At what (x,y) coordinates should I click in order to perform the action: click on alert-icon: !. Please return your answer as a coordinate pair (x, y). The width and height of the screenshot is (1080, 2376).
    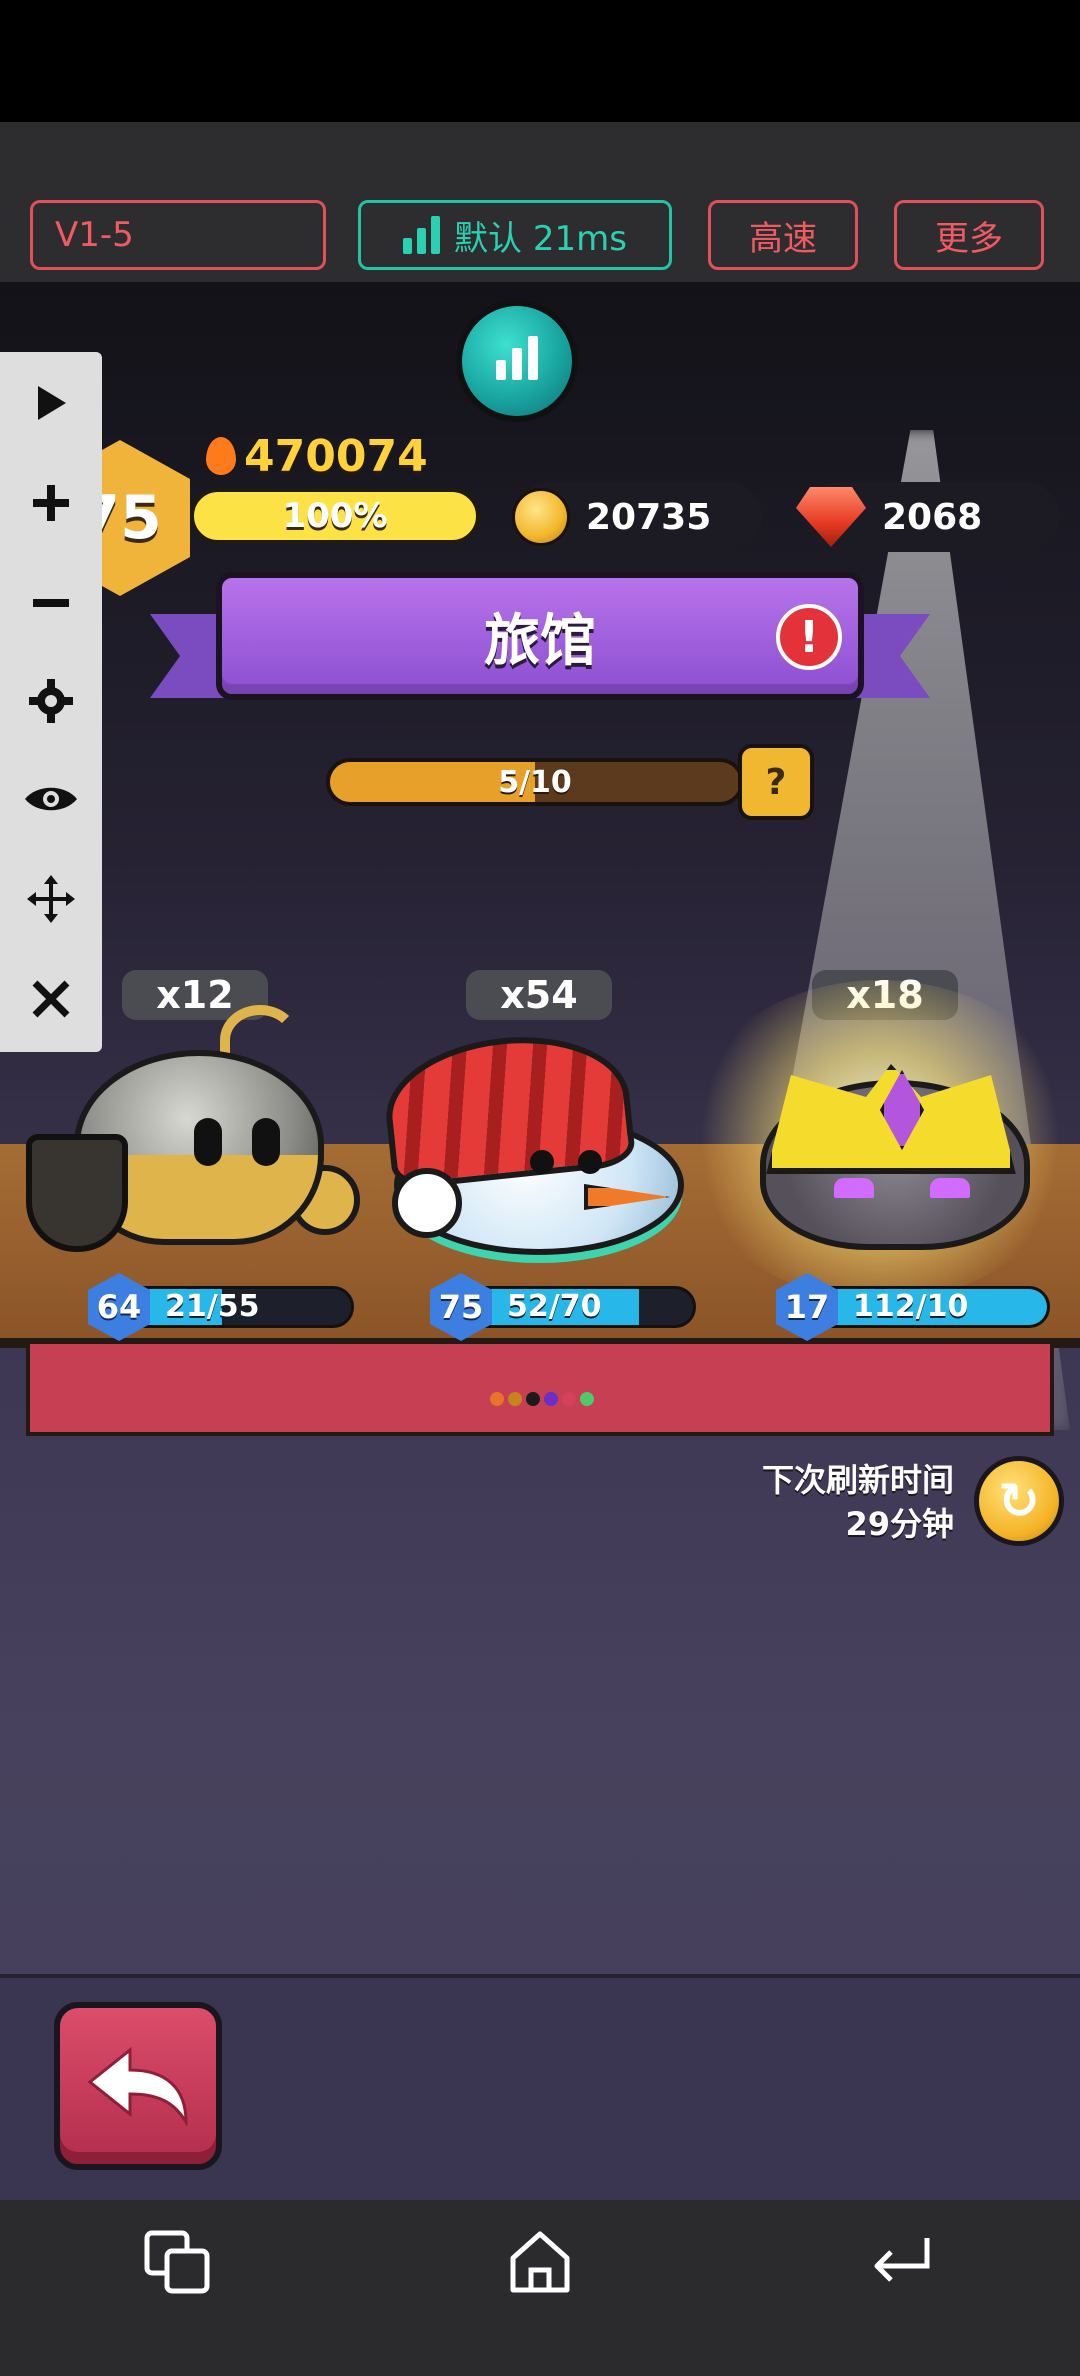
    Looking at the image, I should click on (809, 637).